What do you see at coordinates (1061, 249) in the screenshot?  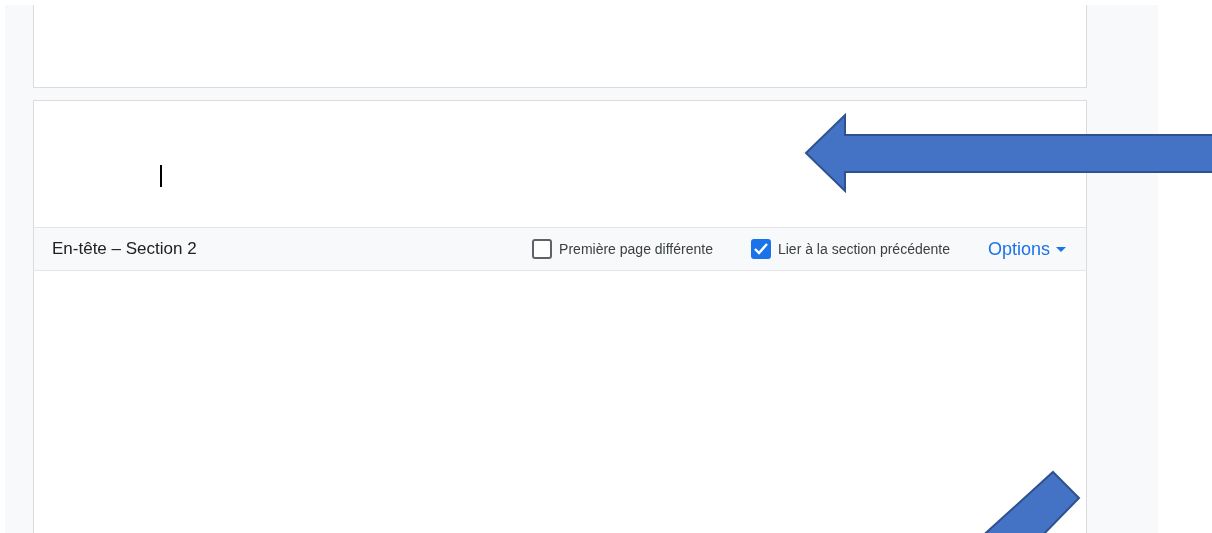 I see `caret-icon` at bounding box center [1061, 249].